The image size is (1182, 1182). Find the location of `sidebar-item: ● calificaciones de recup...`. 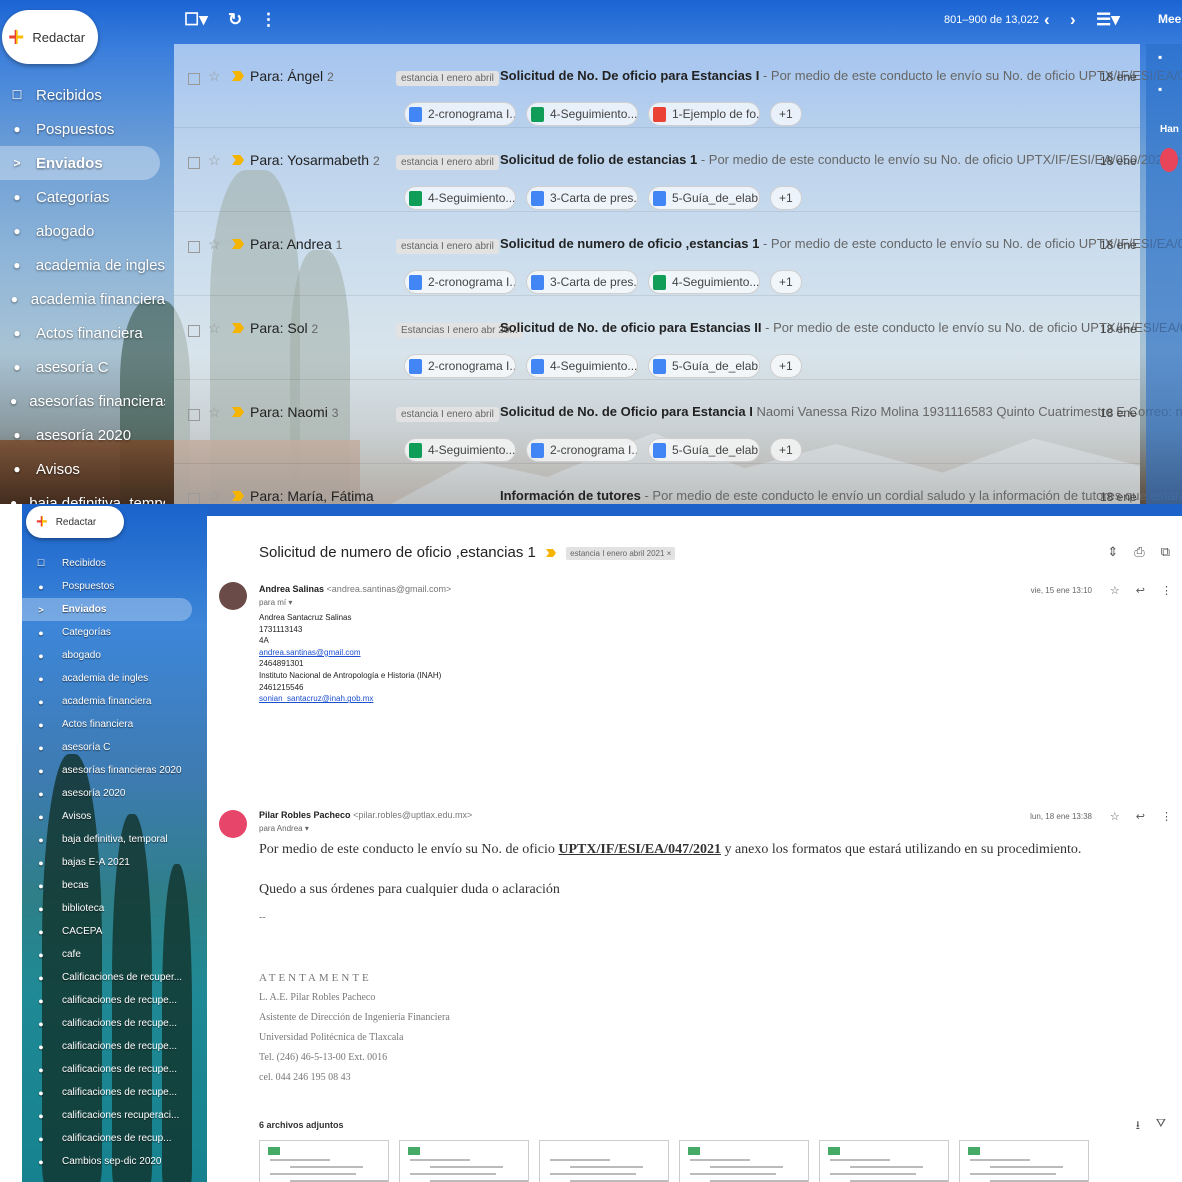

sidebar-item: ● calificaciones de recup... is located at coordinates (114, 1138).